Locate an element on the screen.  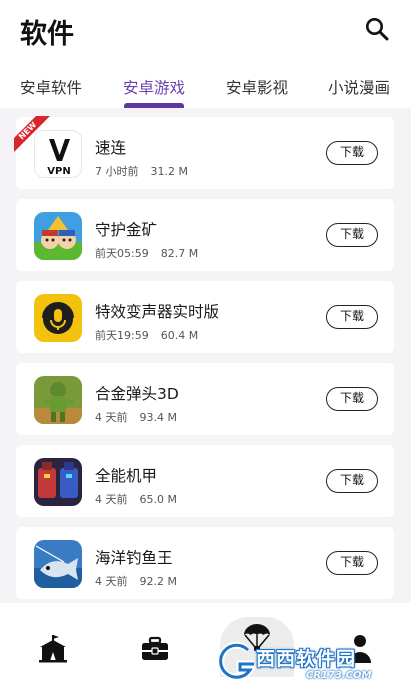
tab-android-games: 安卓游戏 is located at coordinates (154, 87).